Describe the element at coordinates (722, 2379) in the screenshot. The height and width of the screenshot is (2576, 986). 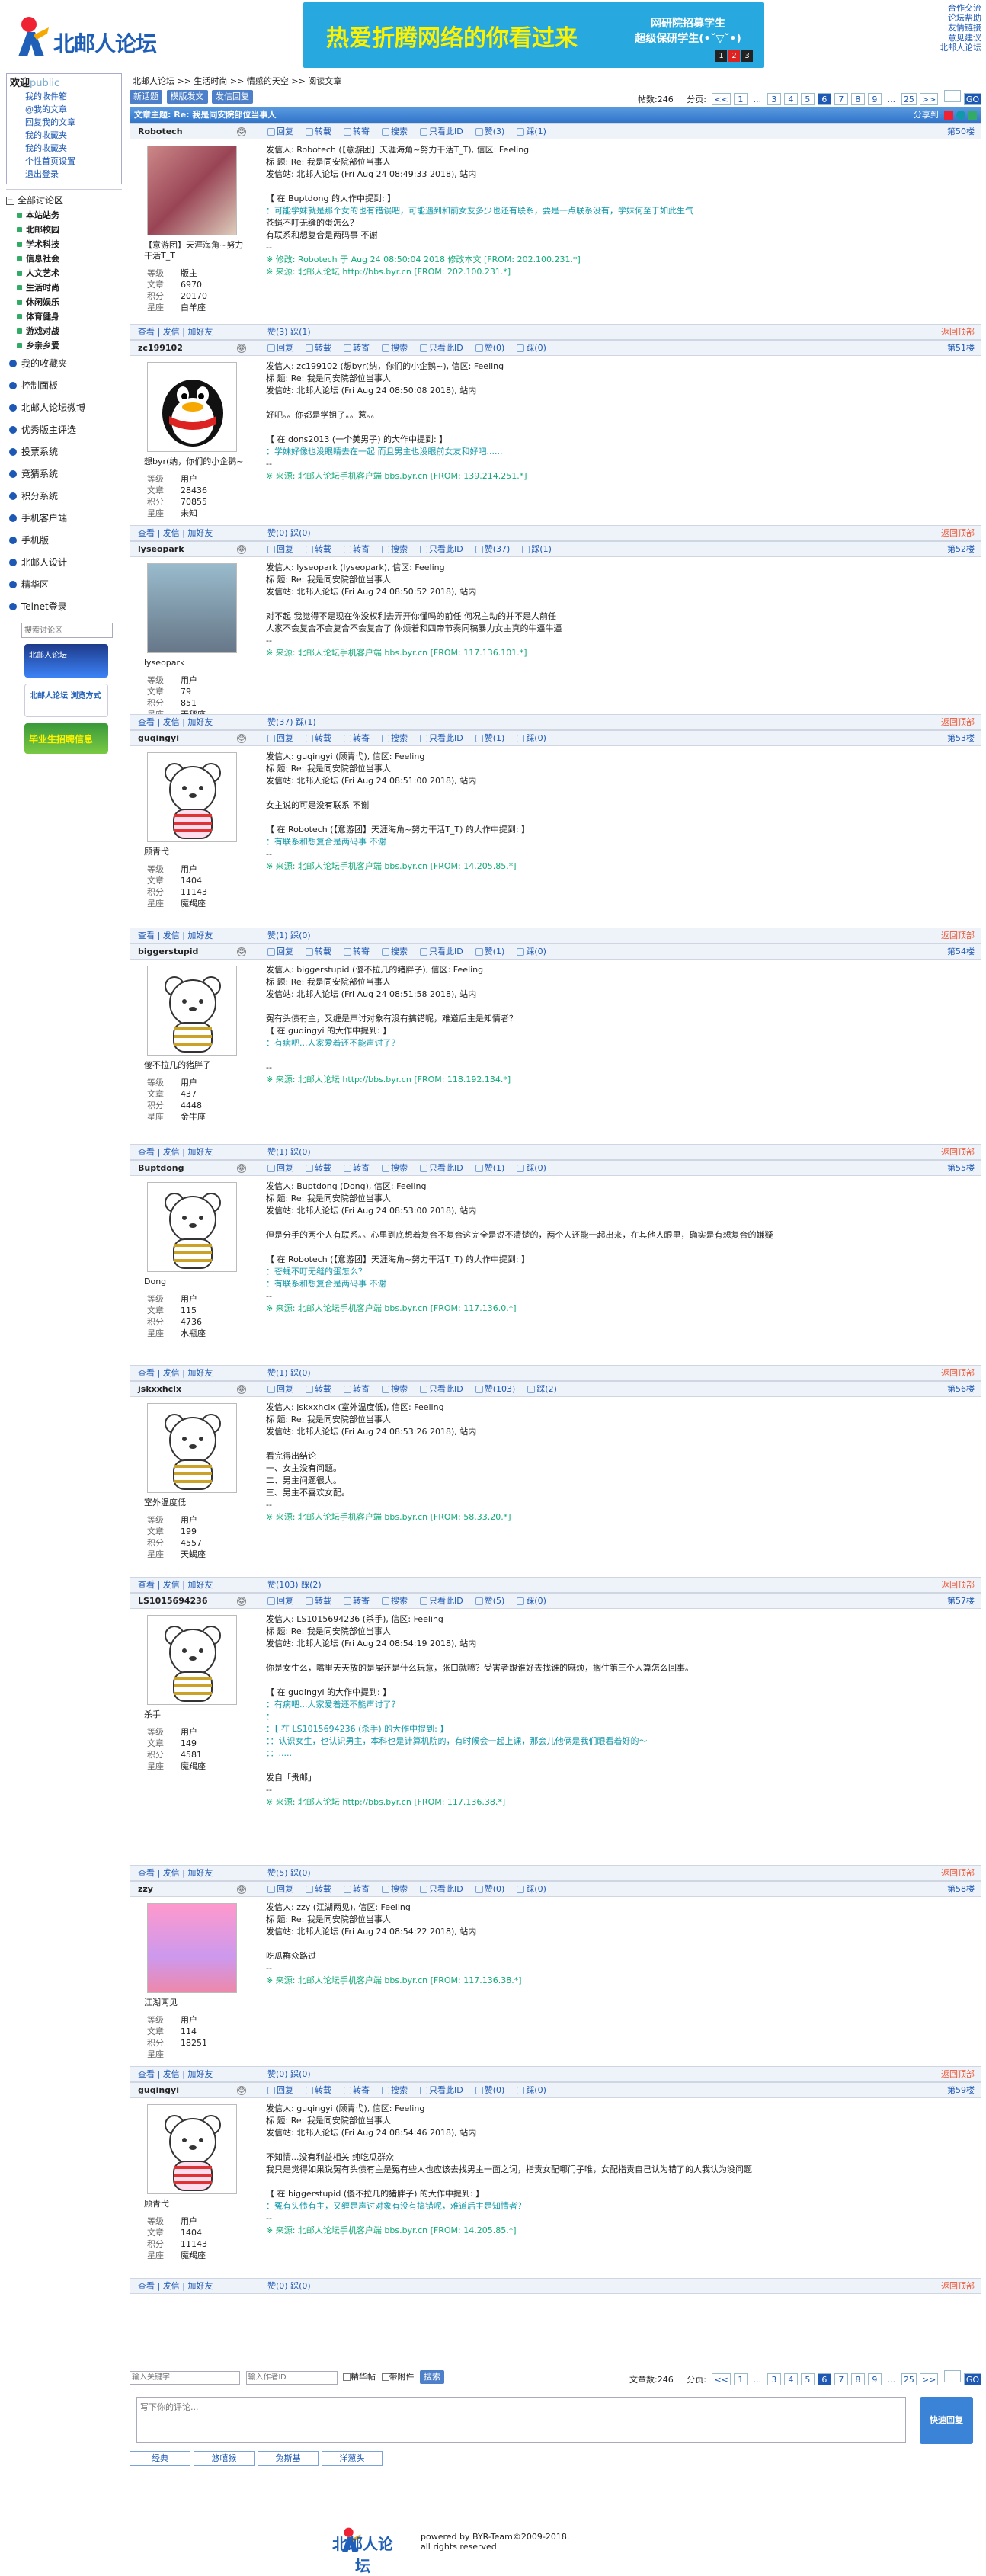
I see `page-link: <<` at that location.